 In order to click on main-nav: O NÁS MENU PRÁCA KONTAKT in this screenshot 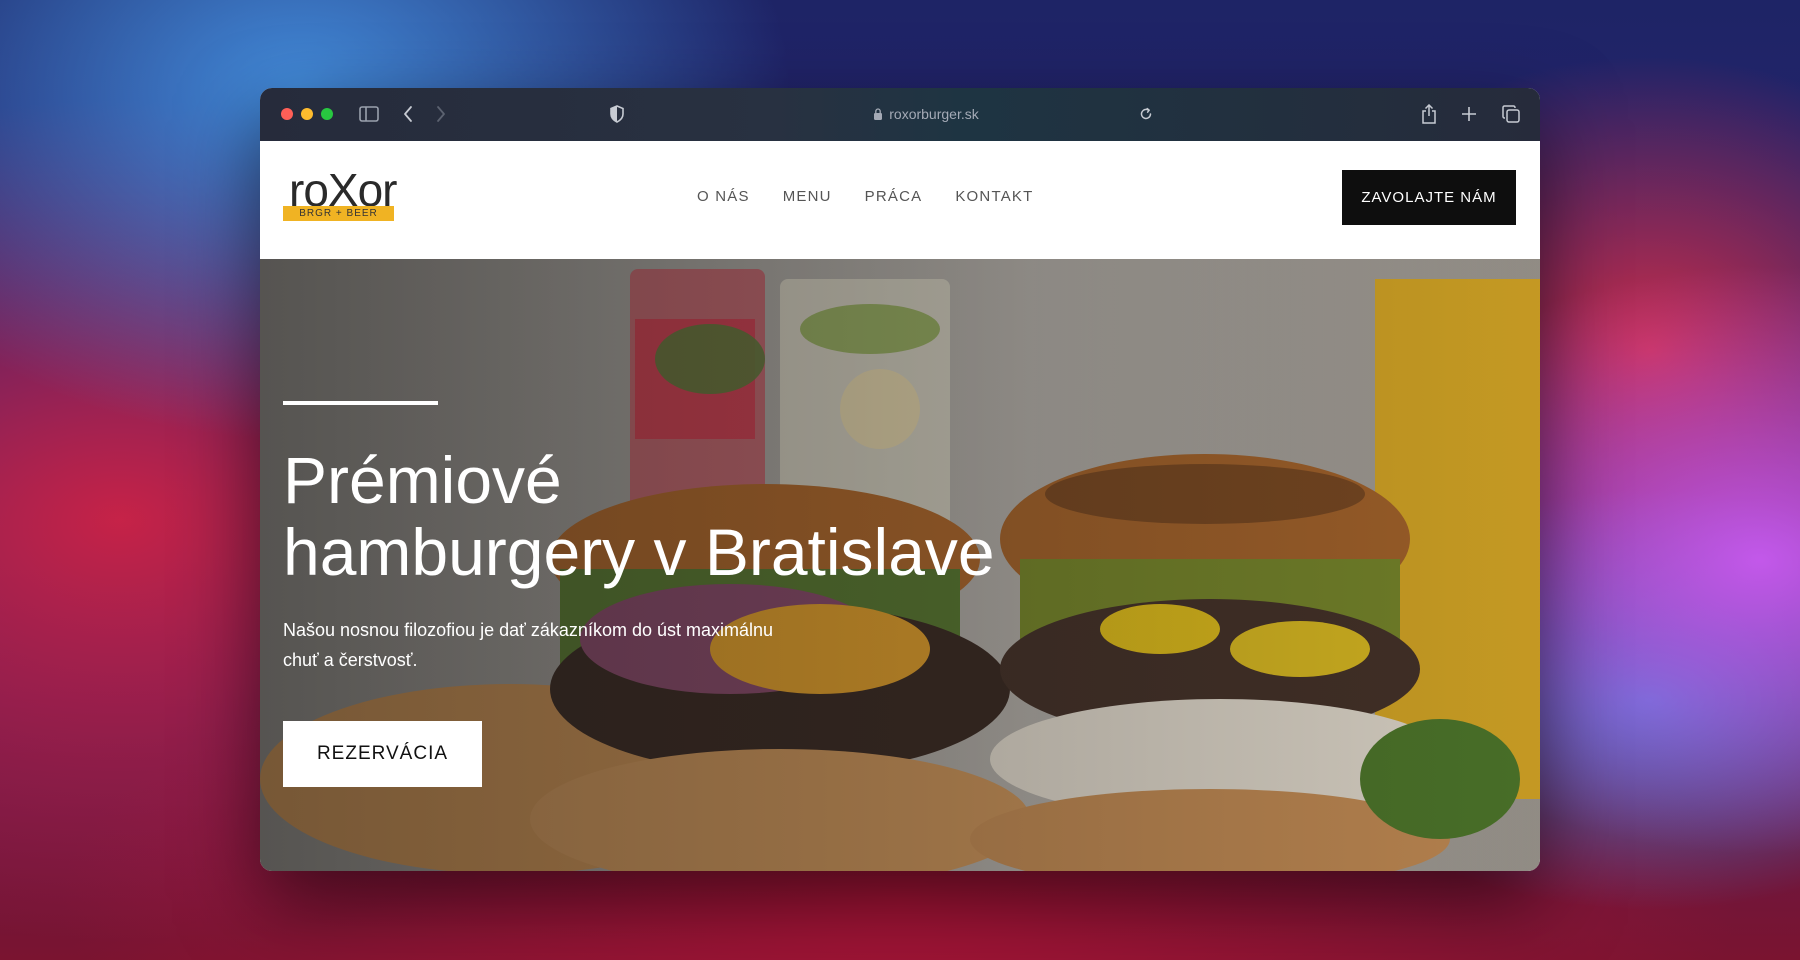, I will do `click(865, 196)`.